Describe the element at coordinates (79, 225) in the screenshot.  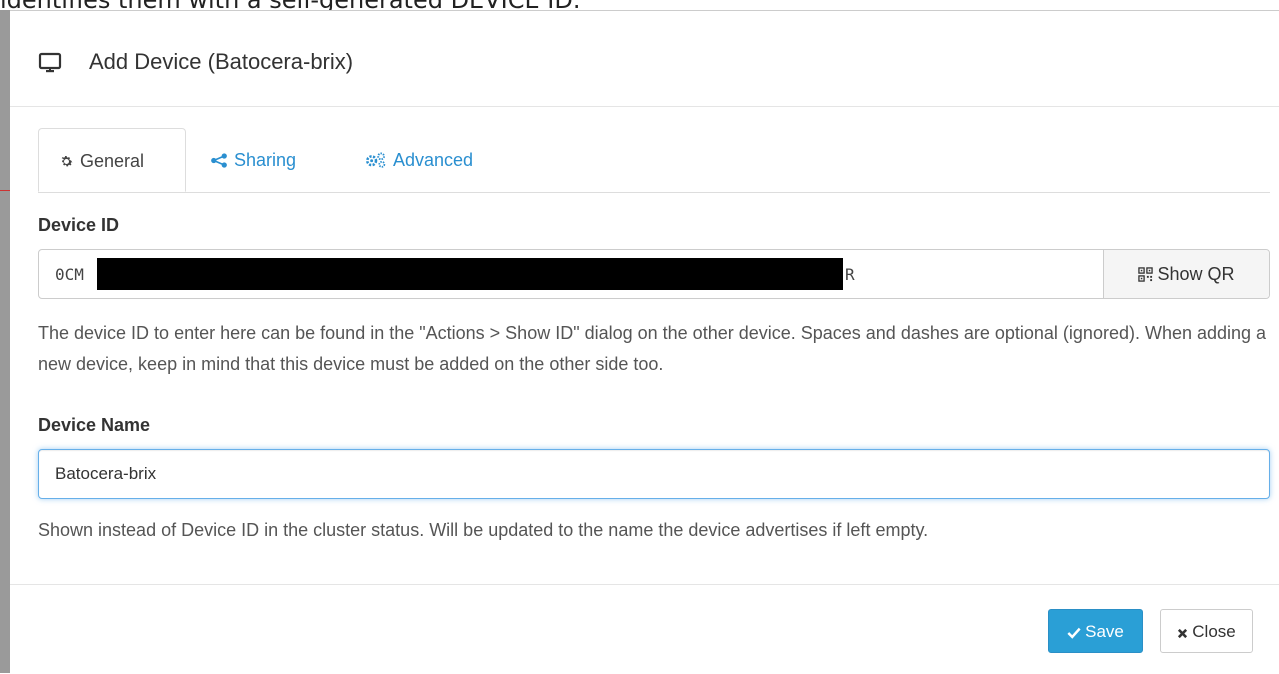
I see `device-id-label: Device ID` at that location.